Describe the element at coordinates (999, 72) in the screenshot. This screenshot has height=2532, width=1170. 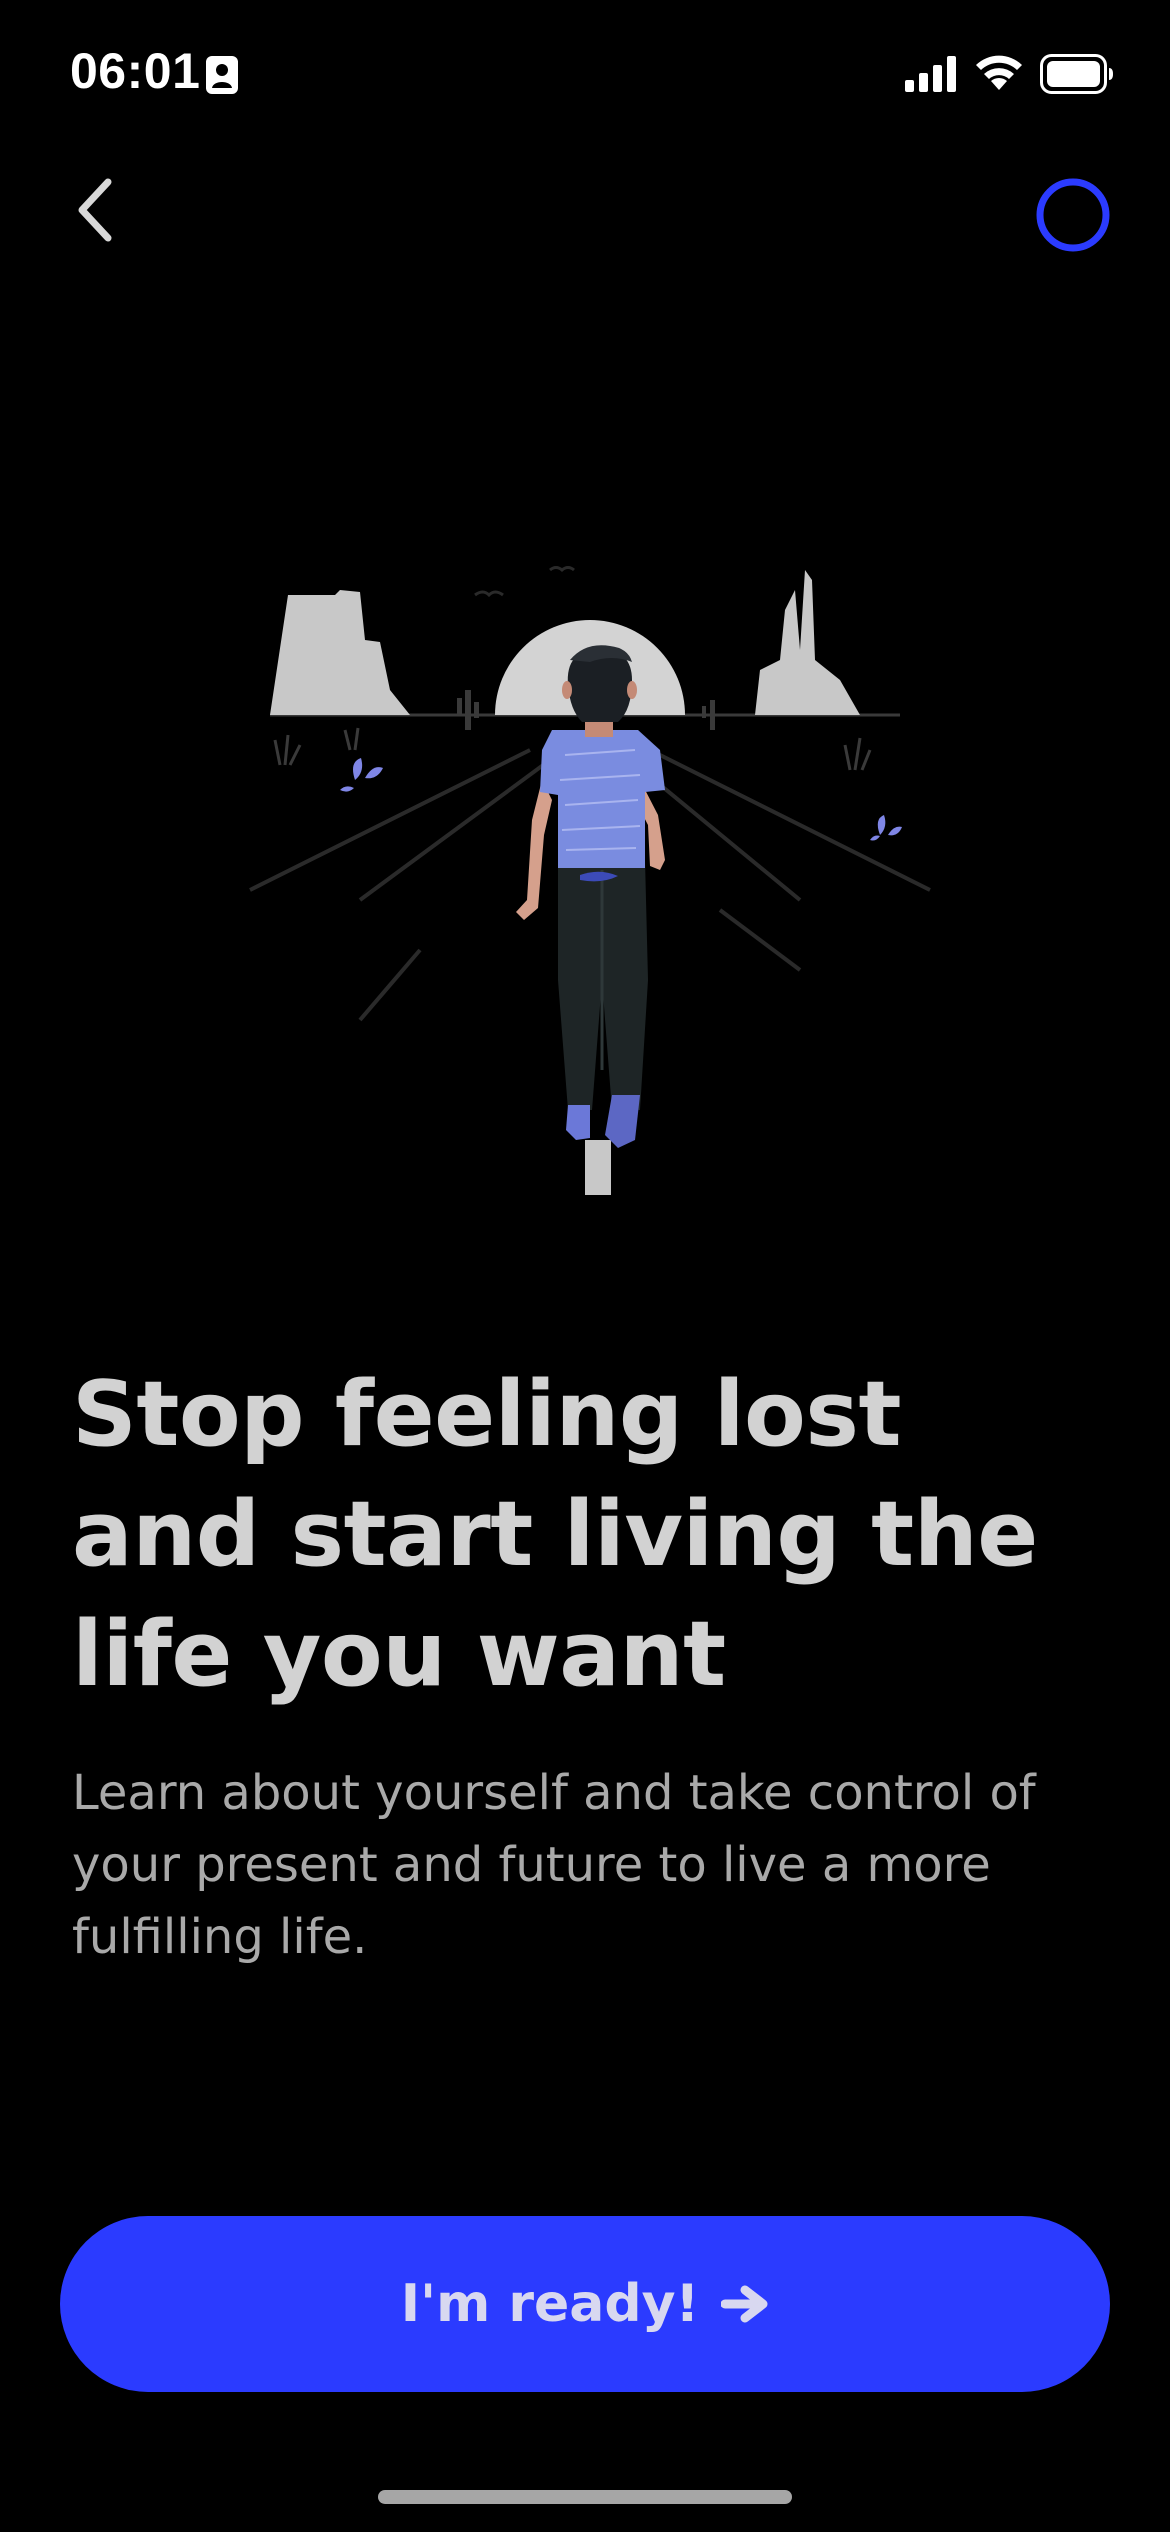
I see `wifi-icon` at that location.